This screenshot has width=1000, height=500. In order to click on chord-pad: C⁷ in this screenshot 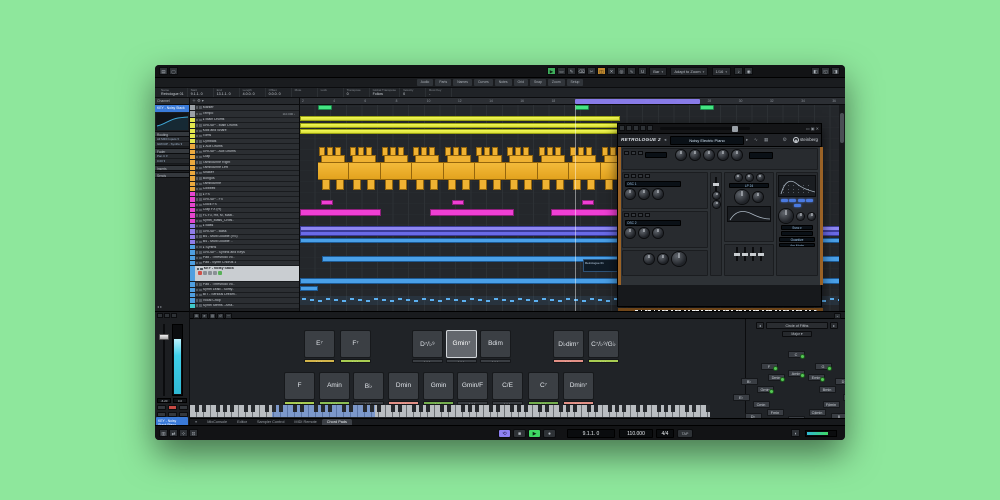, I will do `click(543, 386)`.